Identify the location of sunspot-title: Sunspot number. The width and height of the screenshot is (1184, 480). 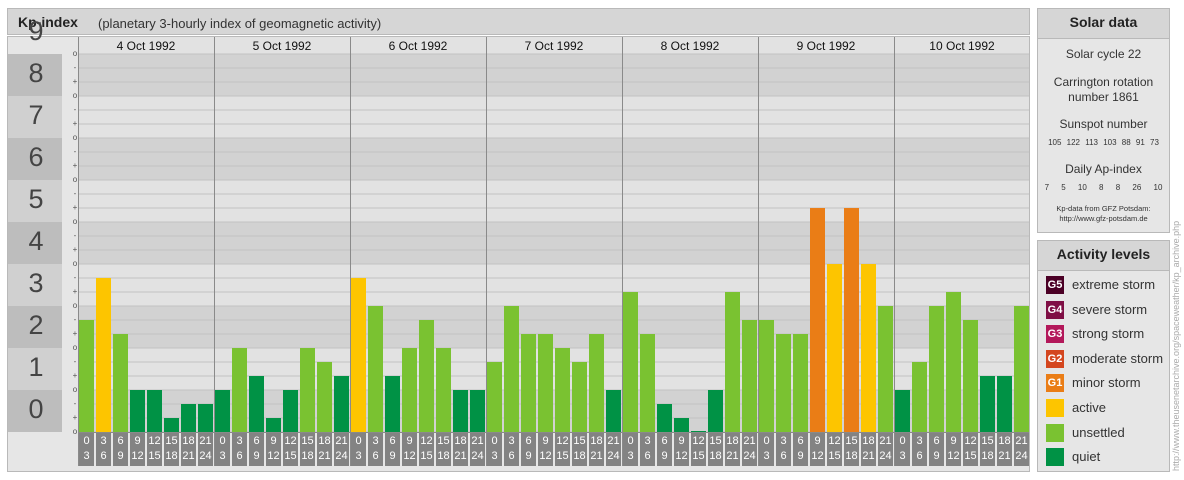
(1103, 124).